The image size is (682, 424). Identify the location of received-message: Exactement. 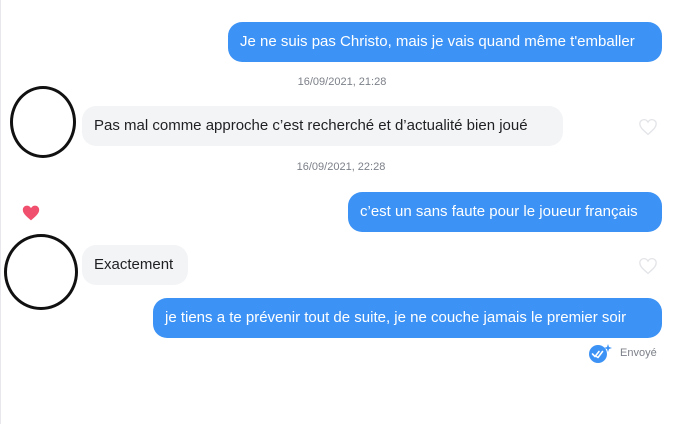
(135, 265).